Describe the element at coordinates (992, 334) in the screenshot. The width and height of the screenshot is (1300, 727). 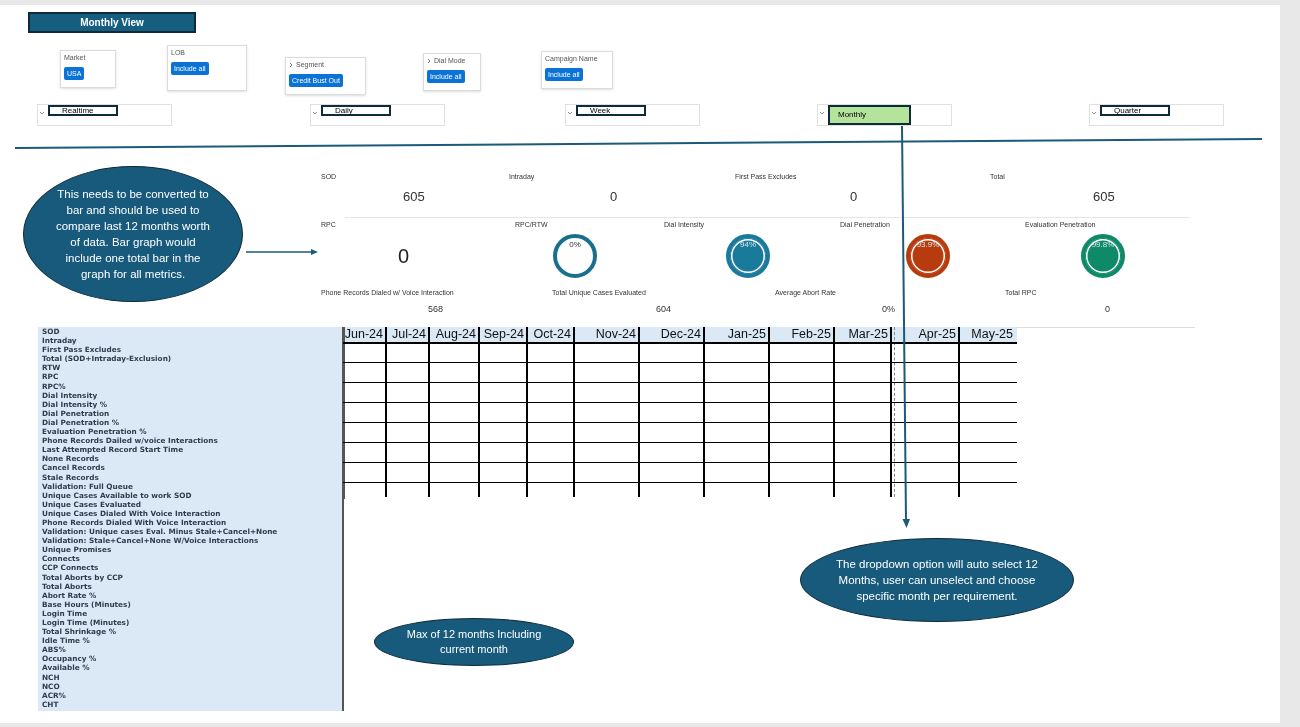
I see `column-header: May-25` at that location.